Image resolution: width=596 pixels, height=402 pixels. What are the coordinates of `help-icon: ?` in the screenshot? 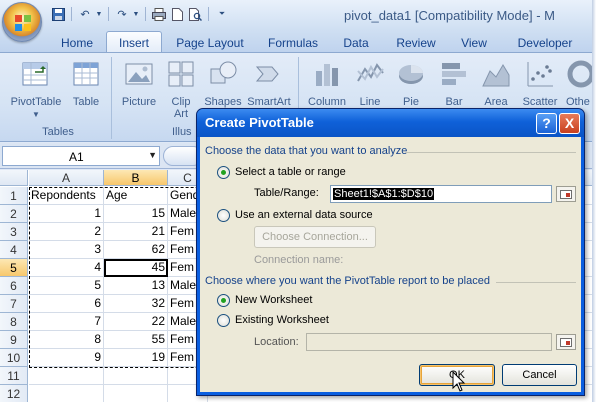 It's located at (546, 123).